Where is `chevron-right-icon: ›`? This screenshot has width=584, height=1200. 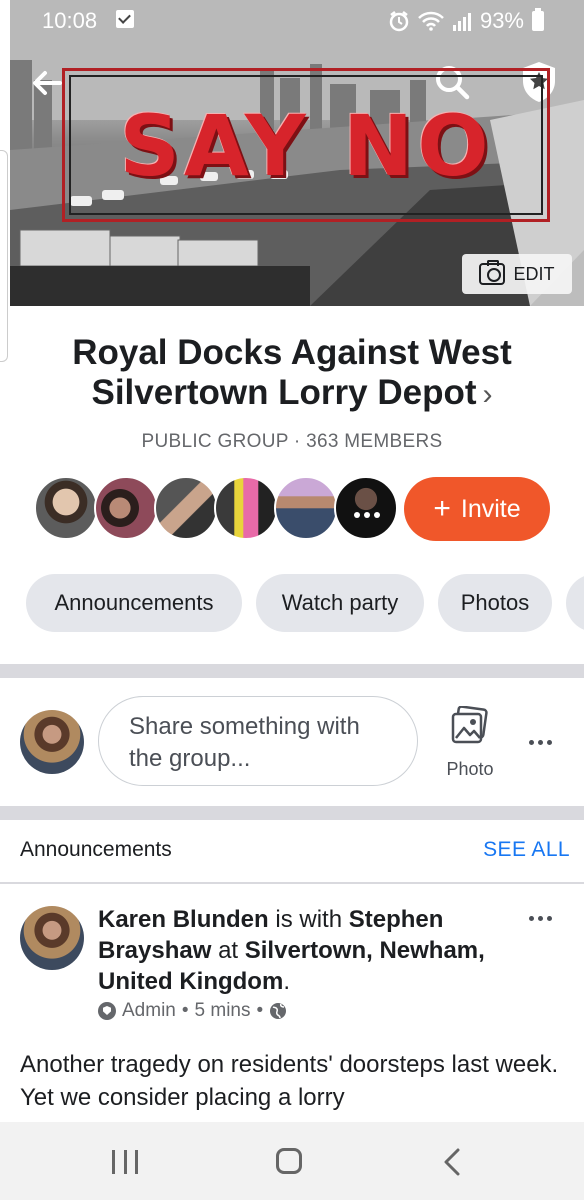
chevron-right-icon: › is located at coordinates (487, 394).